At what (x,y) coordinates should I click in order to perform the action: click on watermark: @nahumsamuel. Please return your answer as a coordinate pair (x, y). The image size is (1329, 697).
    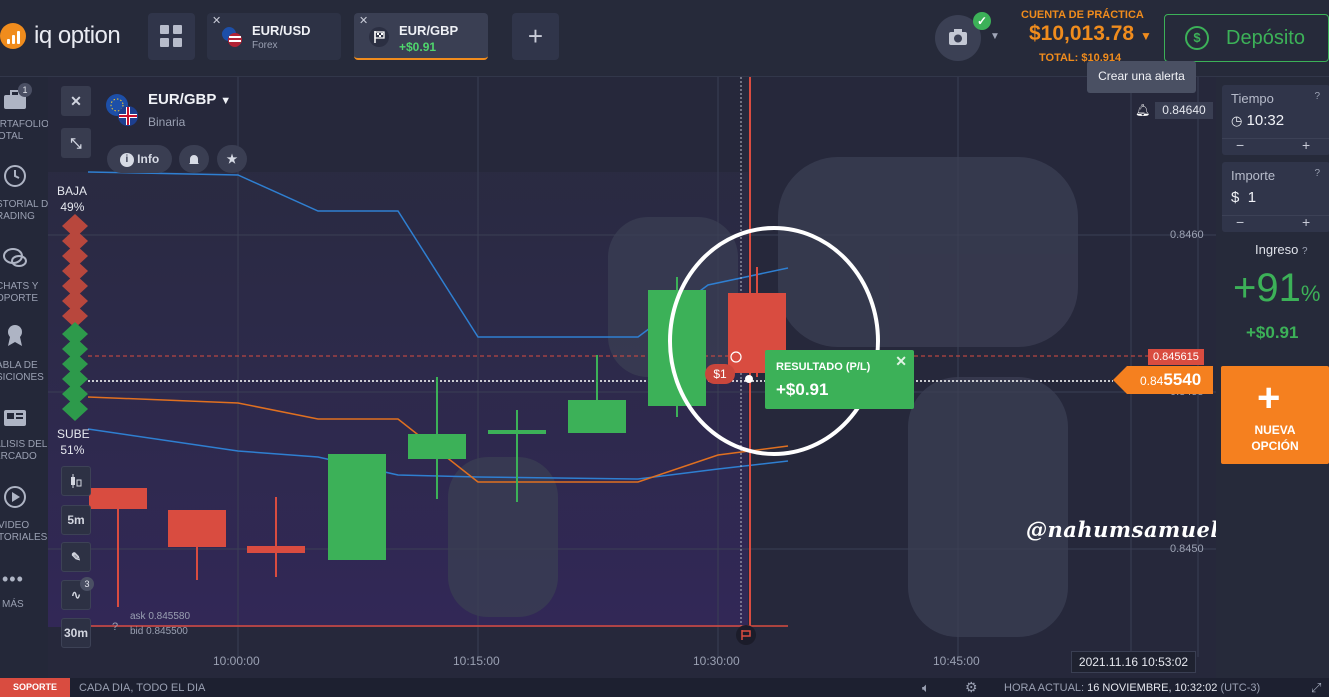
    Looking at the image, I should click on (1122, 529).